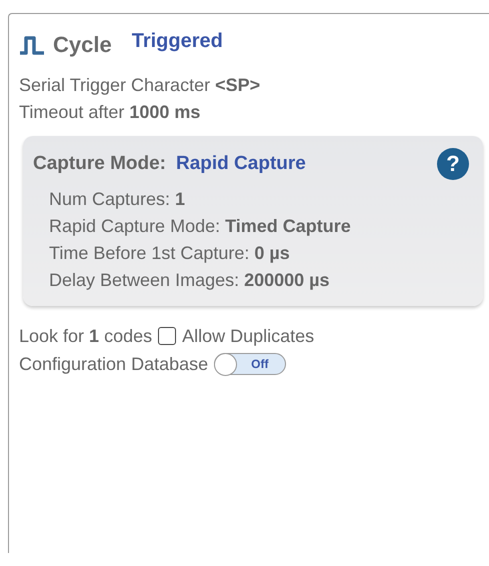 This screenshot has height=566, width=489. I want to click on setting-text: Serial Trigger Character <SP>, so click(140, 85).